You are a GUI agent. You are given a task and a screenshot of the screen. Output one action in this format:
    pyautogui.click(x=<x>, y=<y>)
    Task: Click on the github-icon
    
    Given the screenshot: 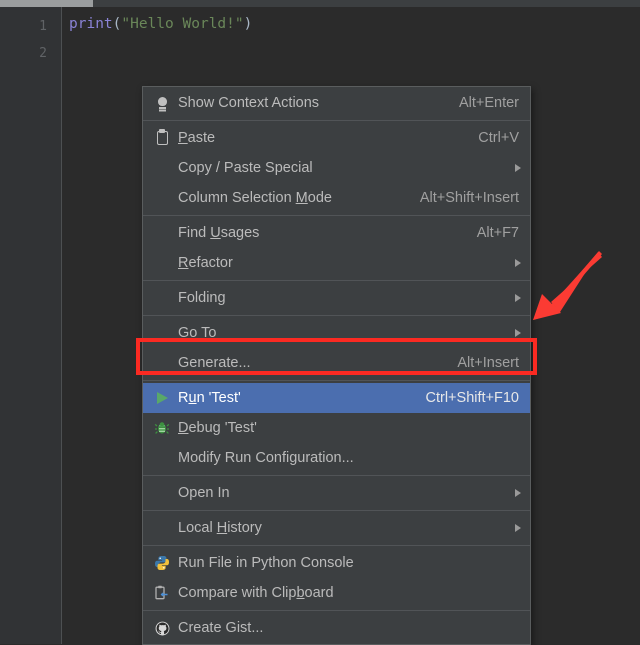 What is the action you would take?
    pyautogui.click(x=162, y=628)
    